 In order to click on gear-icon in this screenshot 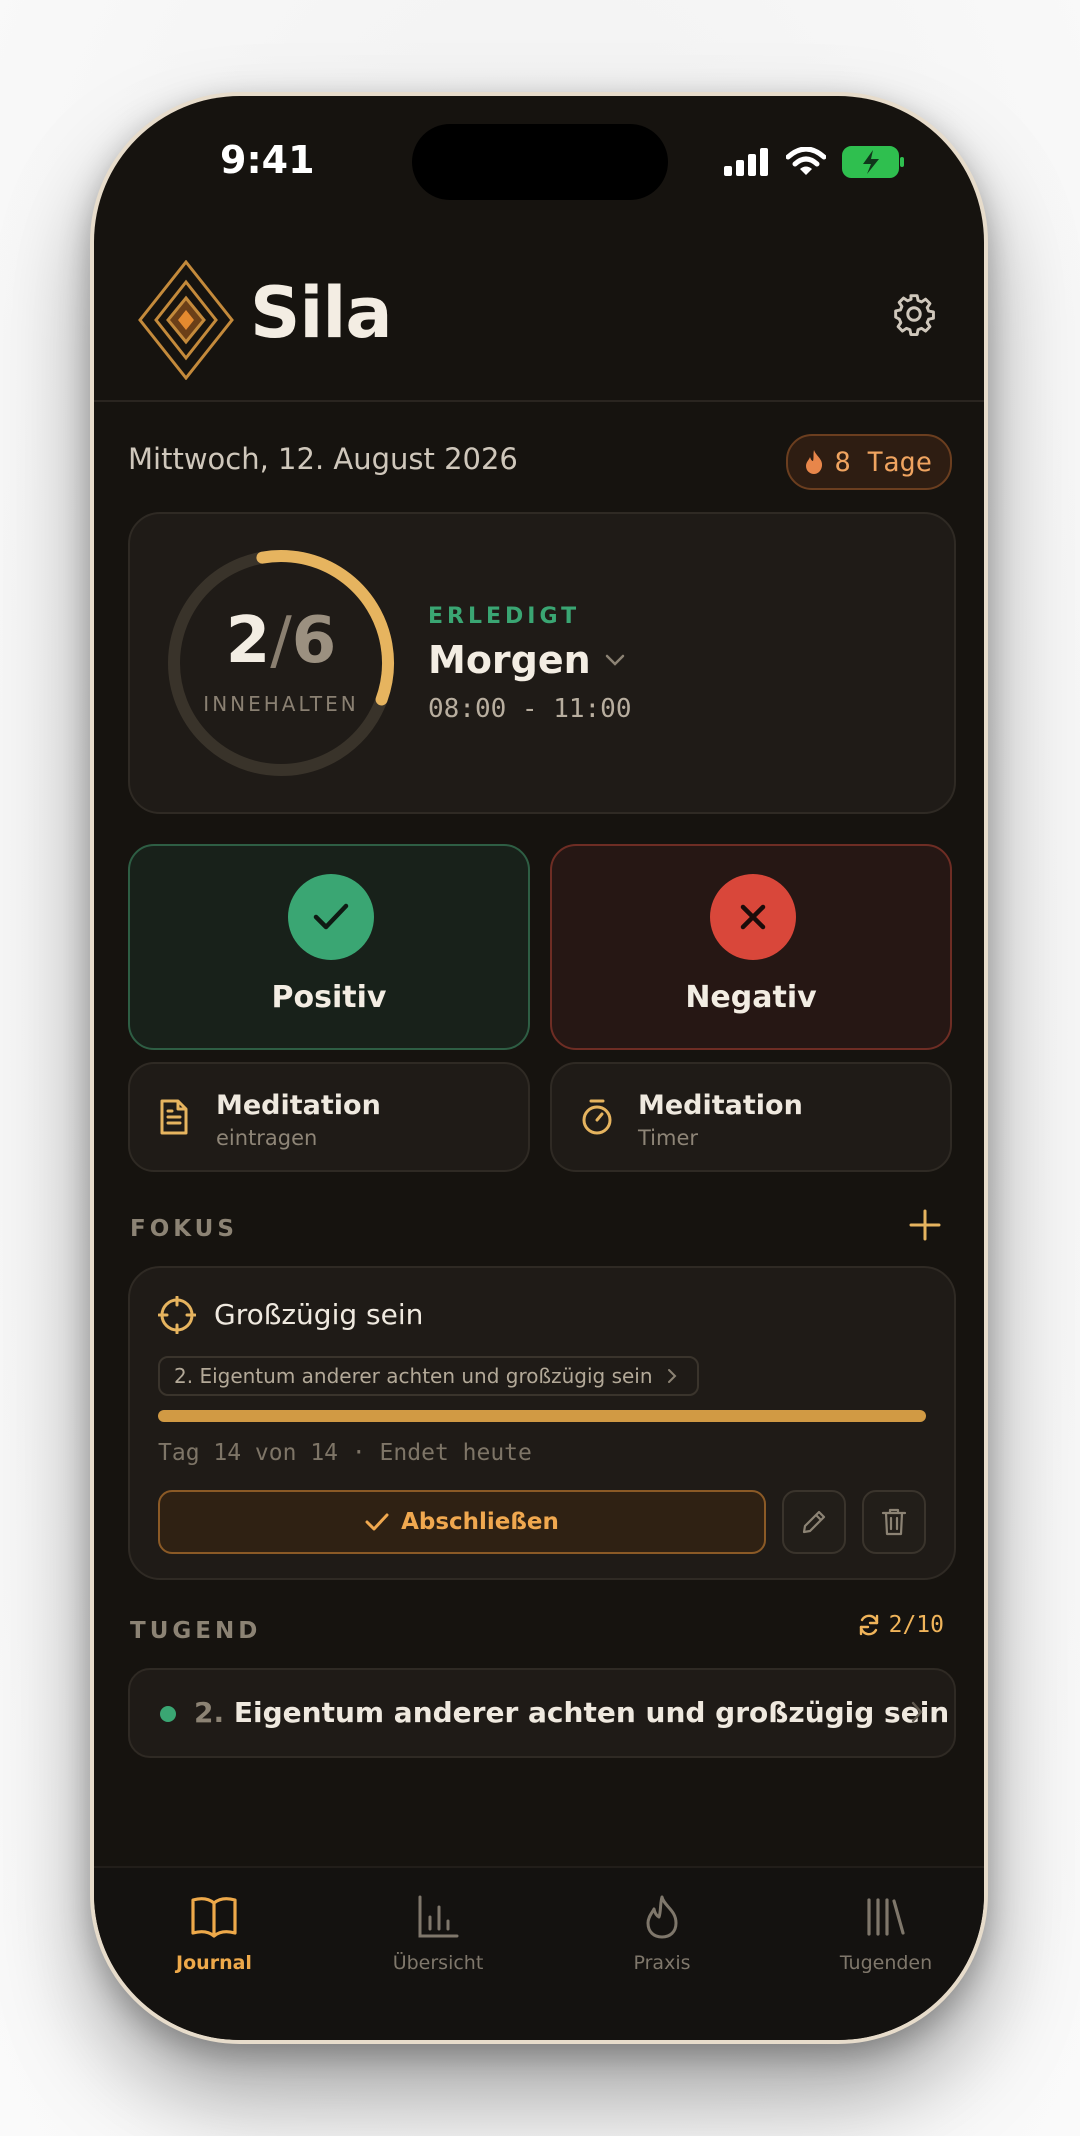, I will do `click(914, 314)`.